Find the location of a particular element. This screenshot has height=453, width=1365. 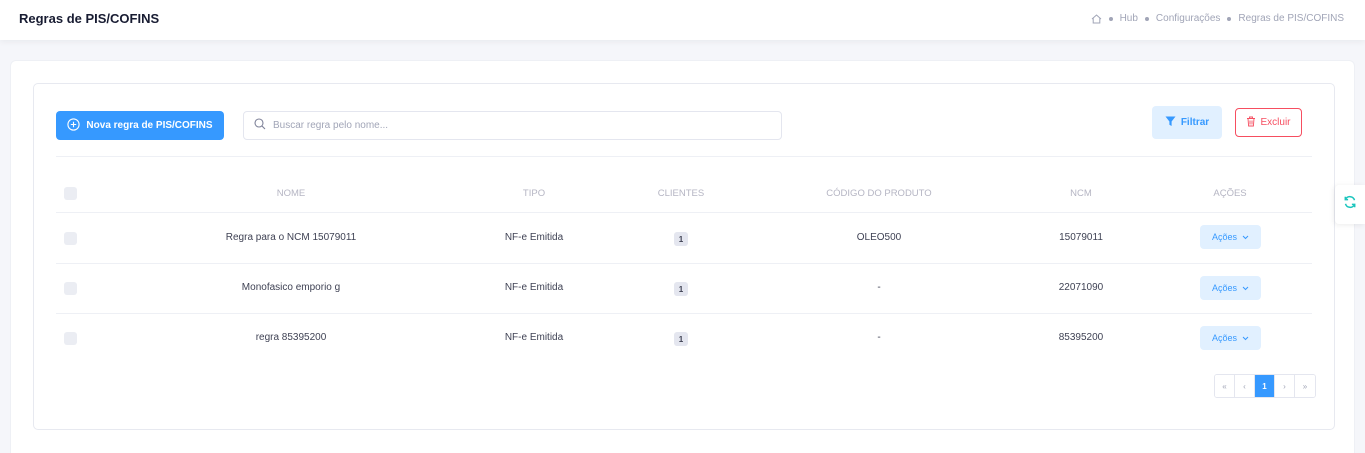

row-nome: Regra para o NCM 15079011 is located at coordinates (291, 237).